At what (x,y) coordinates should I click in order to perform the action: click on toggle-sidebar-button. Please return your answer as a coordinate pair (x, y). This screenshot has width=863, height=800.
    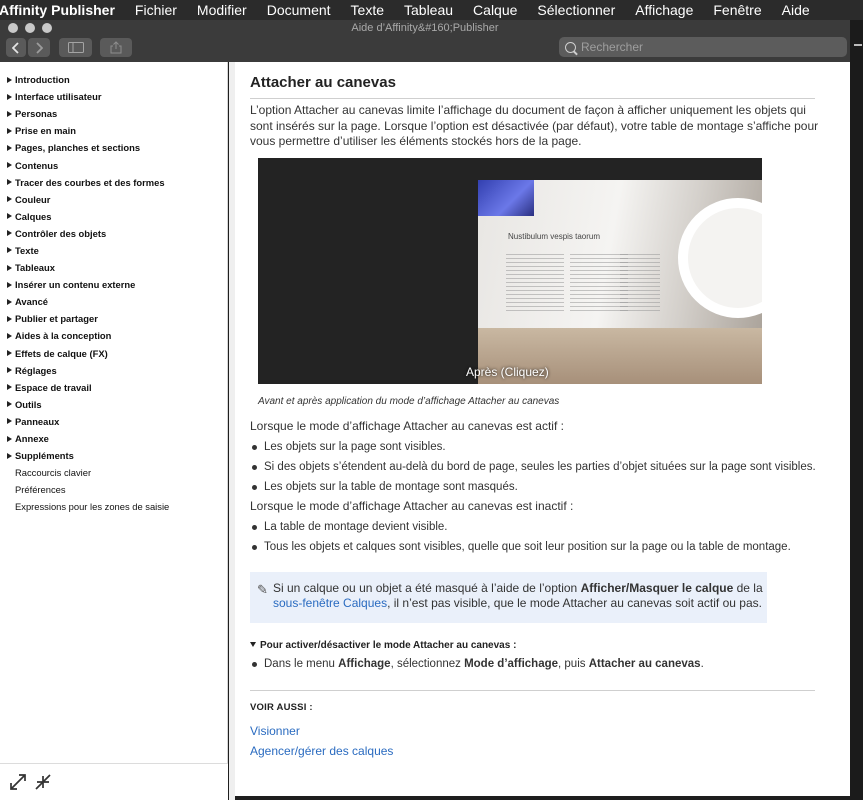
    Looking at the image, I should click on (75, 47).